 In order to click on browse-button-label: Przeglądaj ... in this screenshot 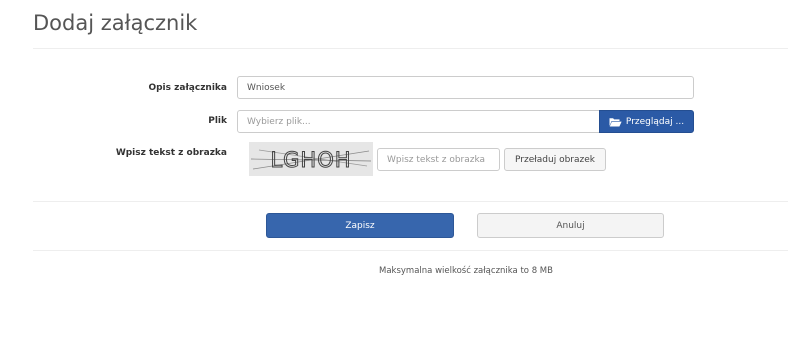, I will do `click(655, 121)`.